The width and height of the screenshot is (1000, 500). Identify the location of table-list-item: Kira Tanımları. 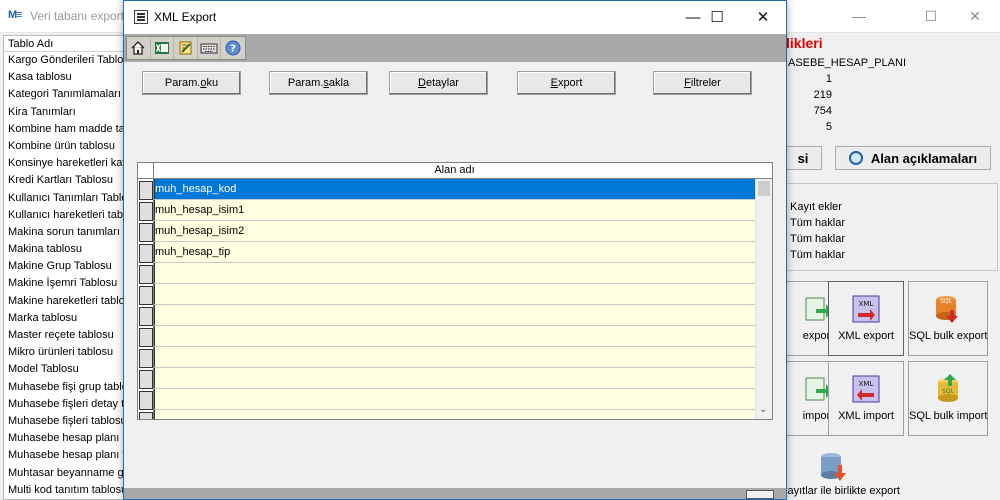
(63, 112).